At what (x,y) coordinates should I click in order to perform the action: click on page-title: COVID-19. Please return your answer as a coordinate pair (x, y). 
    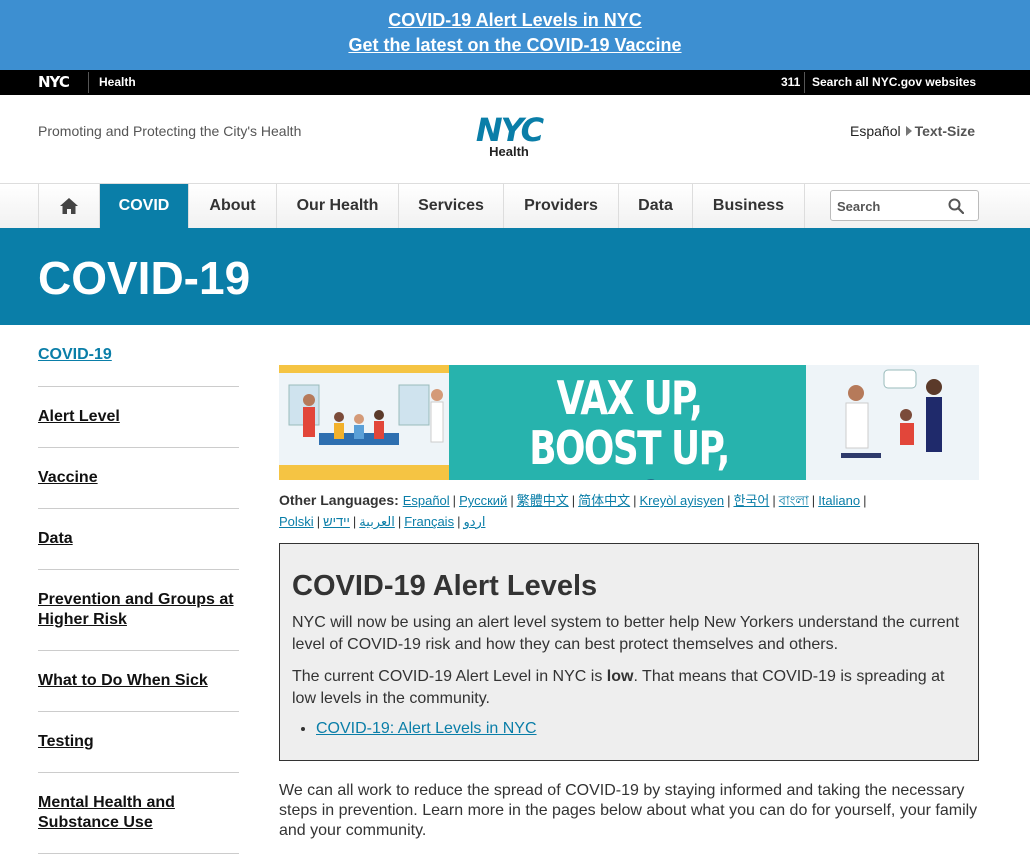
    Looking at the image, I should click on (144, 278).